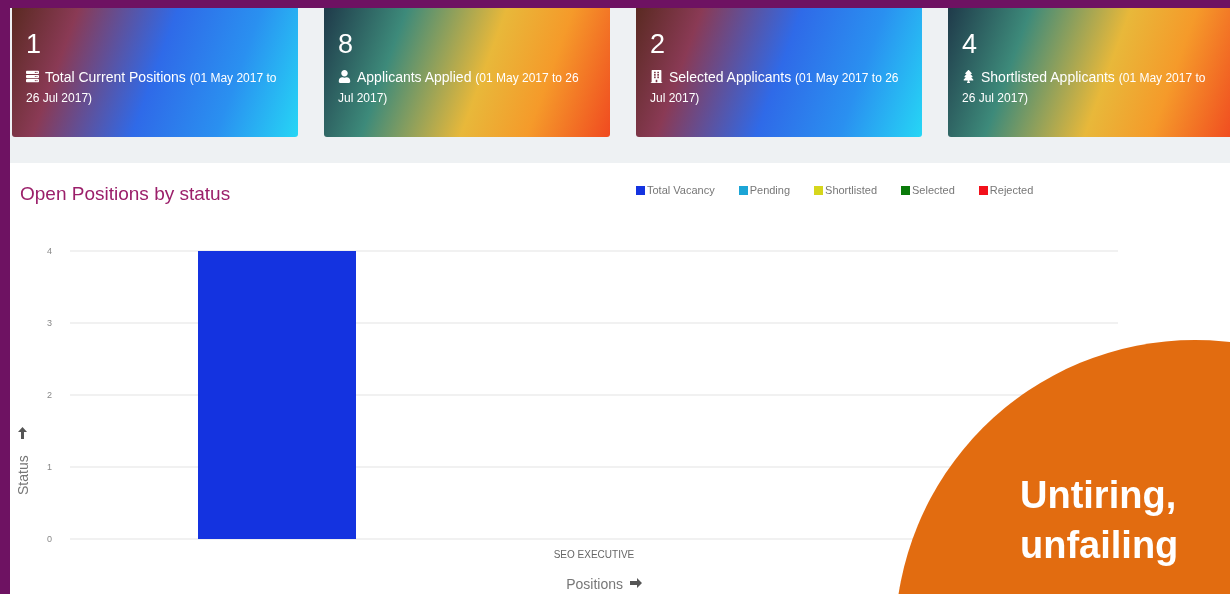  What do you see at coordinates (968, 76) in the screenshot?
I see `tree-icon` at bounding box center [968, 76].